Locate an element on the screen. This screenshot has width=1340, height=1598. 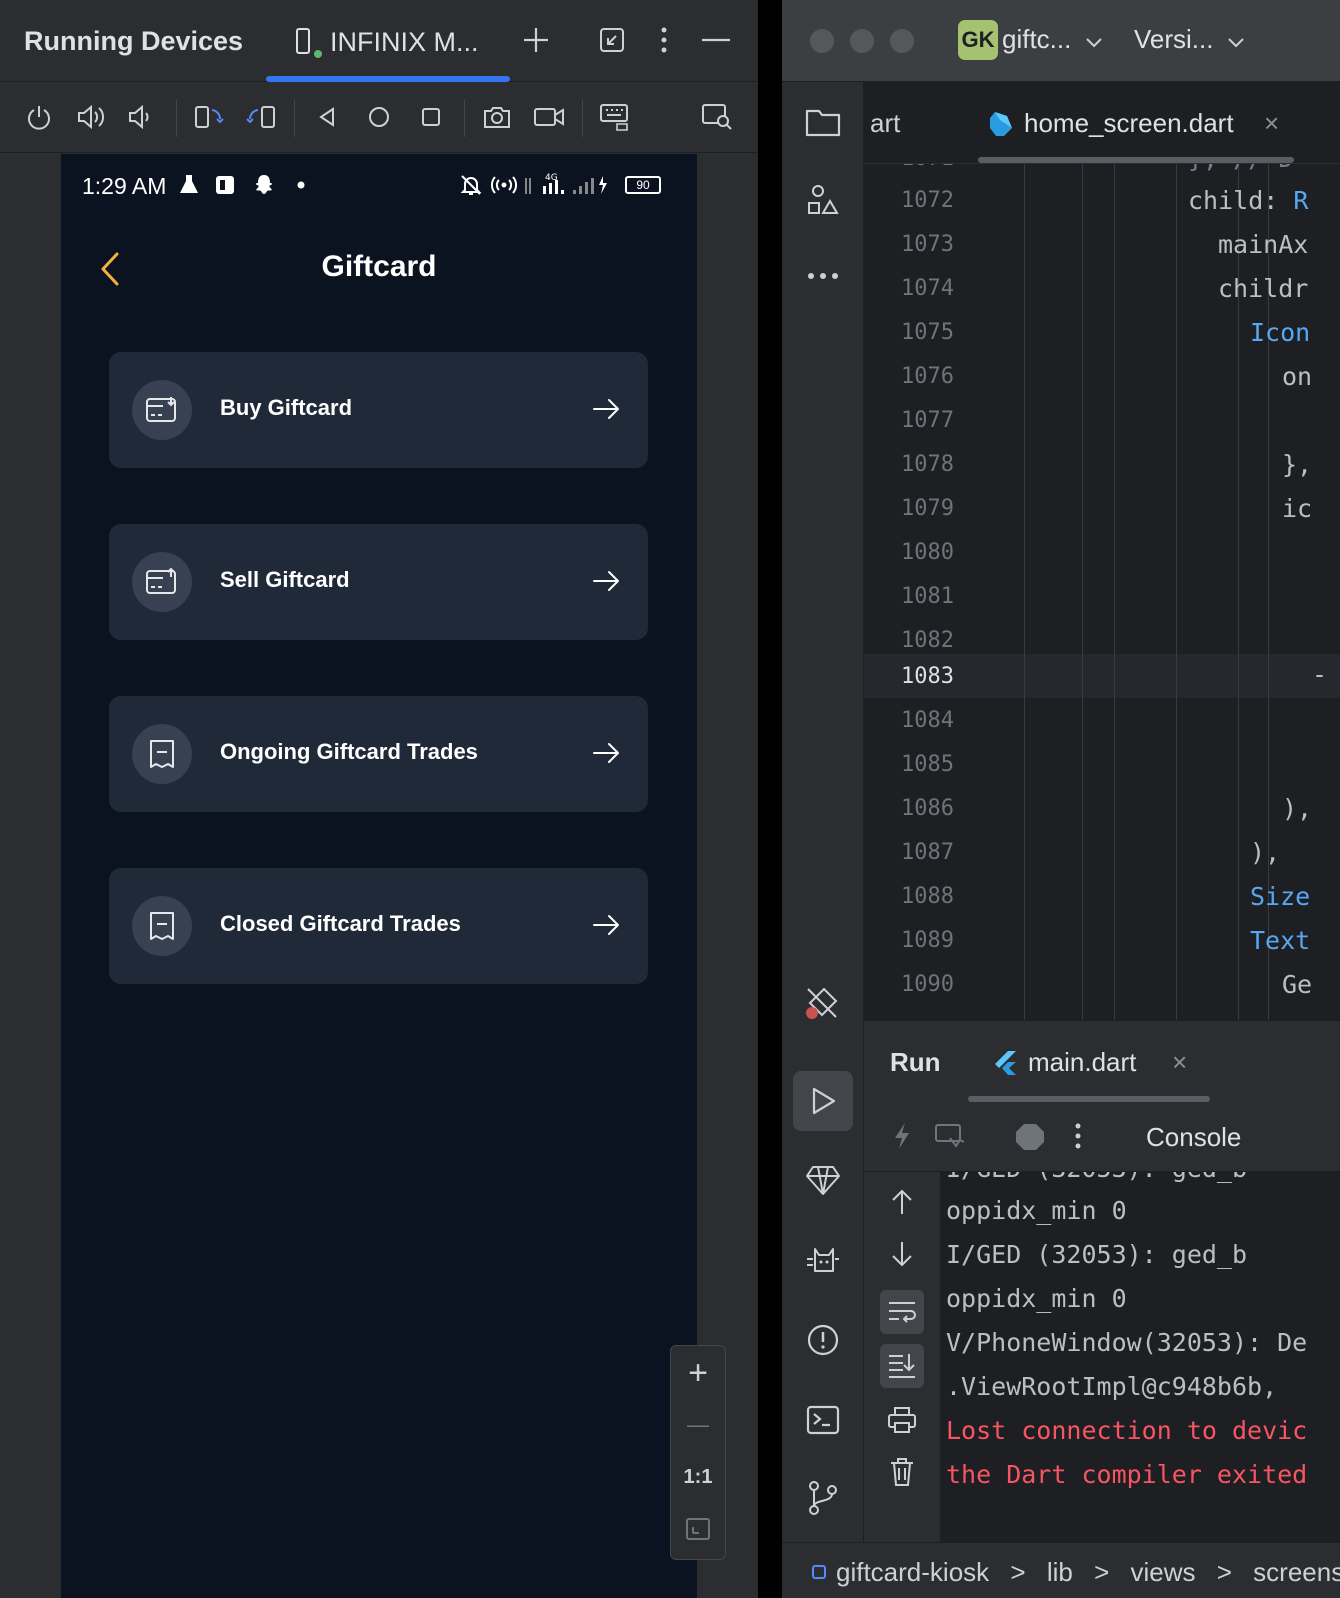
git-branch-icon is located at coordinates (823, 1498).